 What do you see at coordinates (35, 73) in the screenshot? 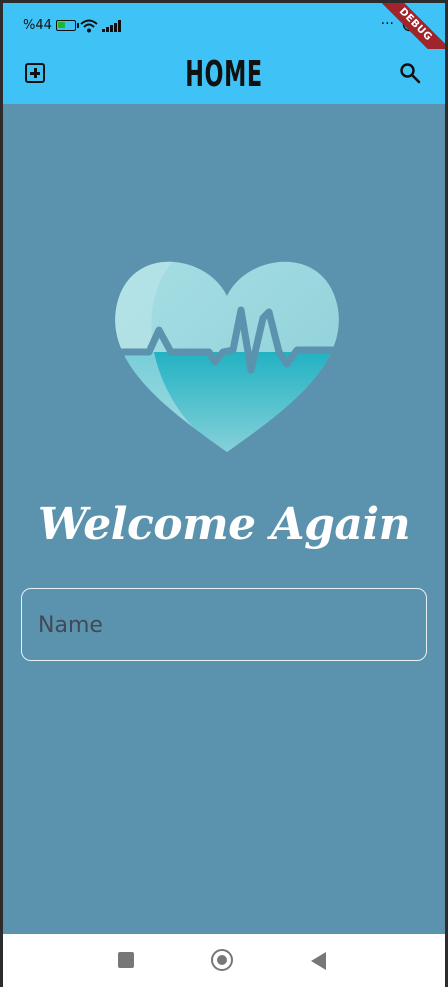
I see `add-box-icon` at bounding box center [35, 73].